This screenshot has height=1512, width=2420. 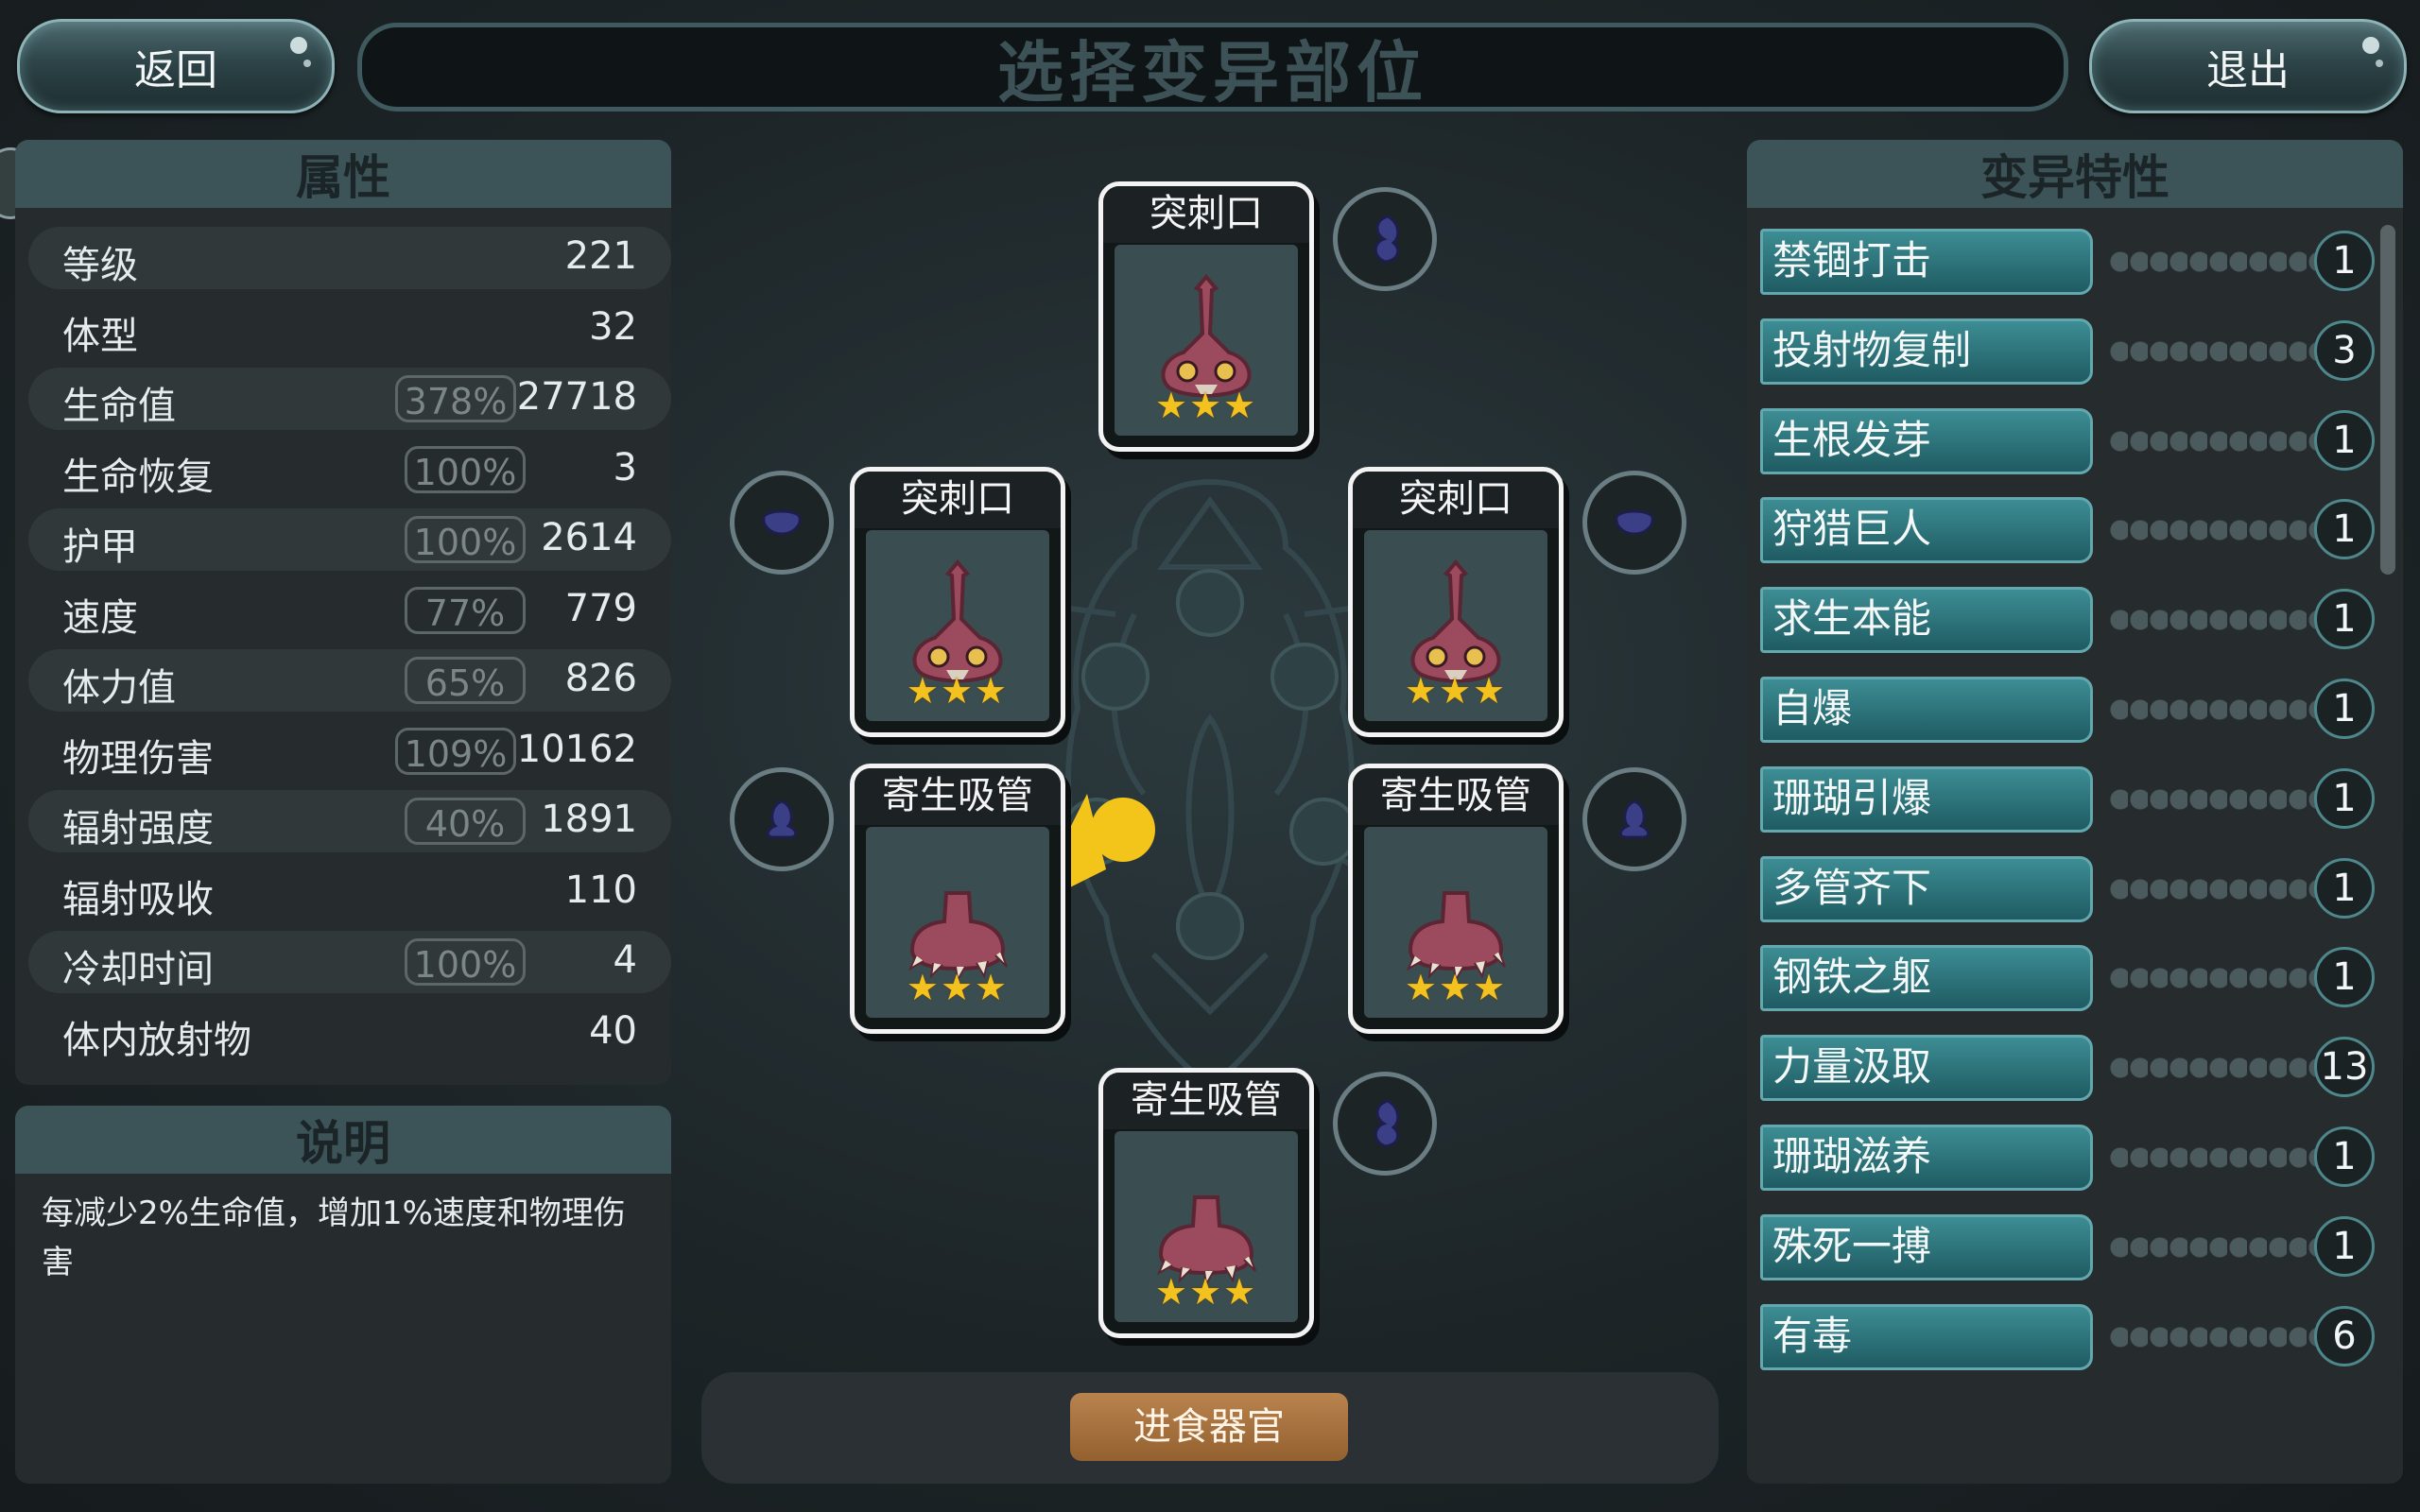 I want to click on stat-label: 冷却时间, so click(x=138, y=969).